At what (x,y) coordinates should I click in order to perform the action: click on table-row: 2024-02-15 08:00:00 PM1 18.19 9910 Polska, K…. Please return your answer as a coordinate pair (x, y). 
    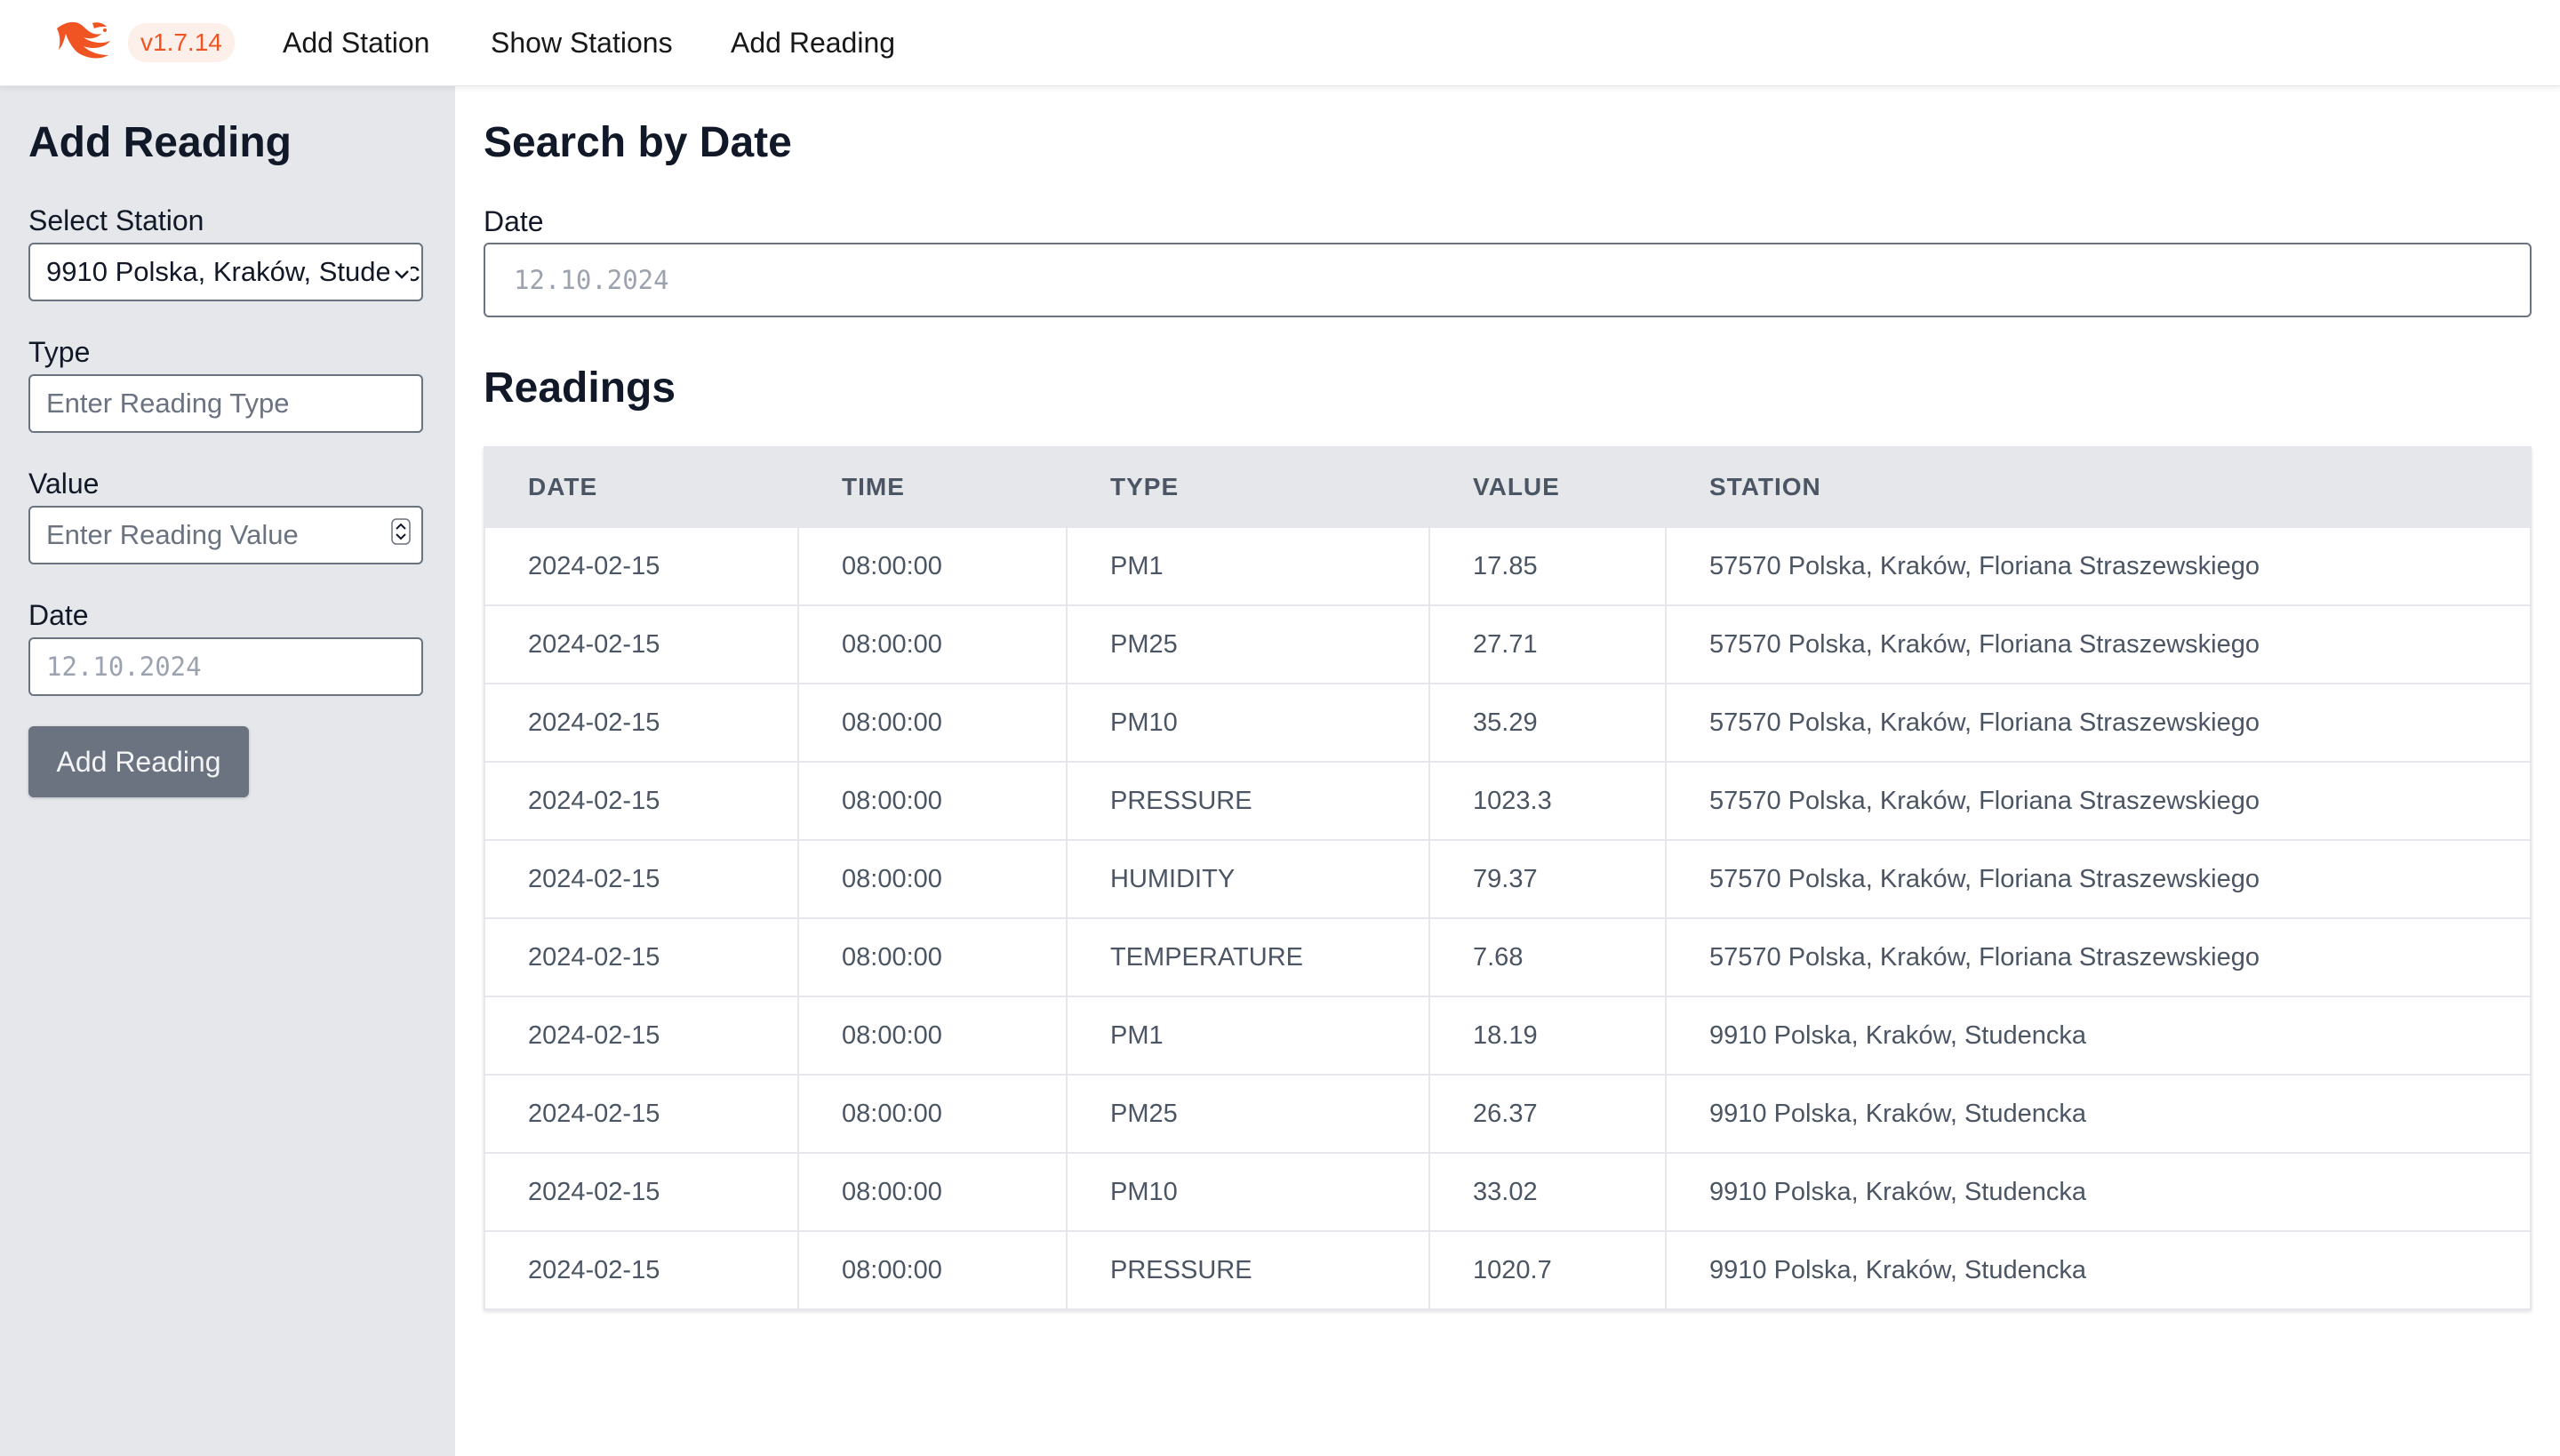
    Looking at the image, I should click on (1508, 1036).